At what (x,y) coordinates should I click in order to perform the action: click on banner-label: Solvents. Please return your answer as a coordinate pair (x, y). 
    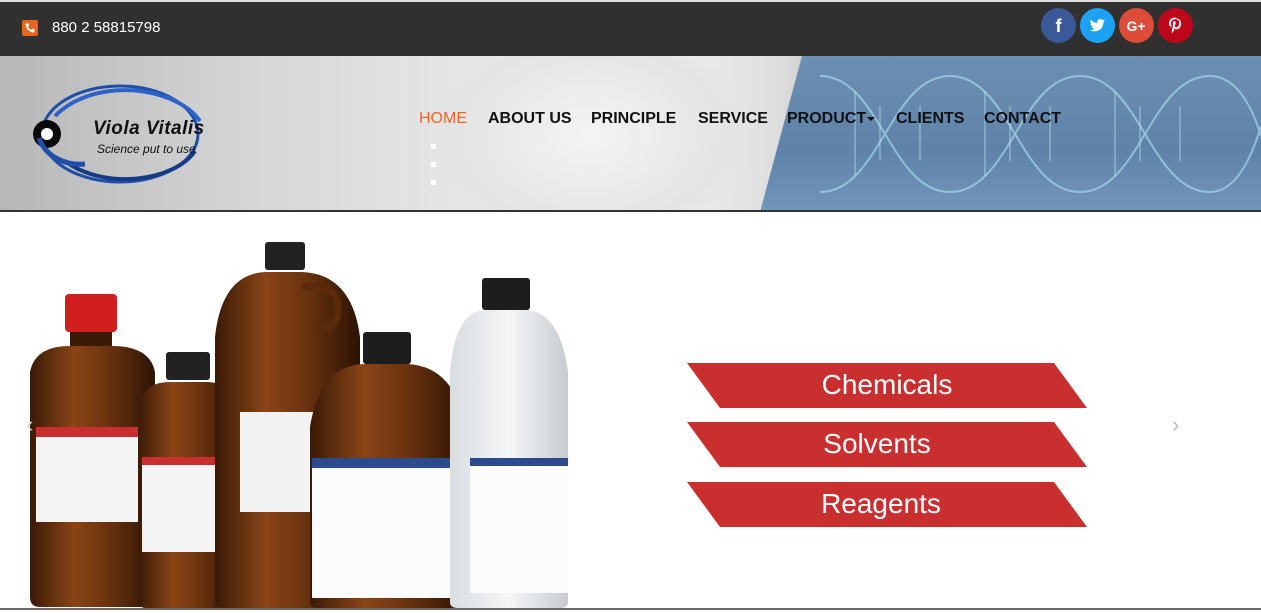
    Looking at the image, I should click on (877, 443).